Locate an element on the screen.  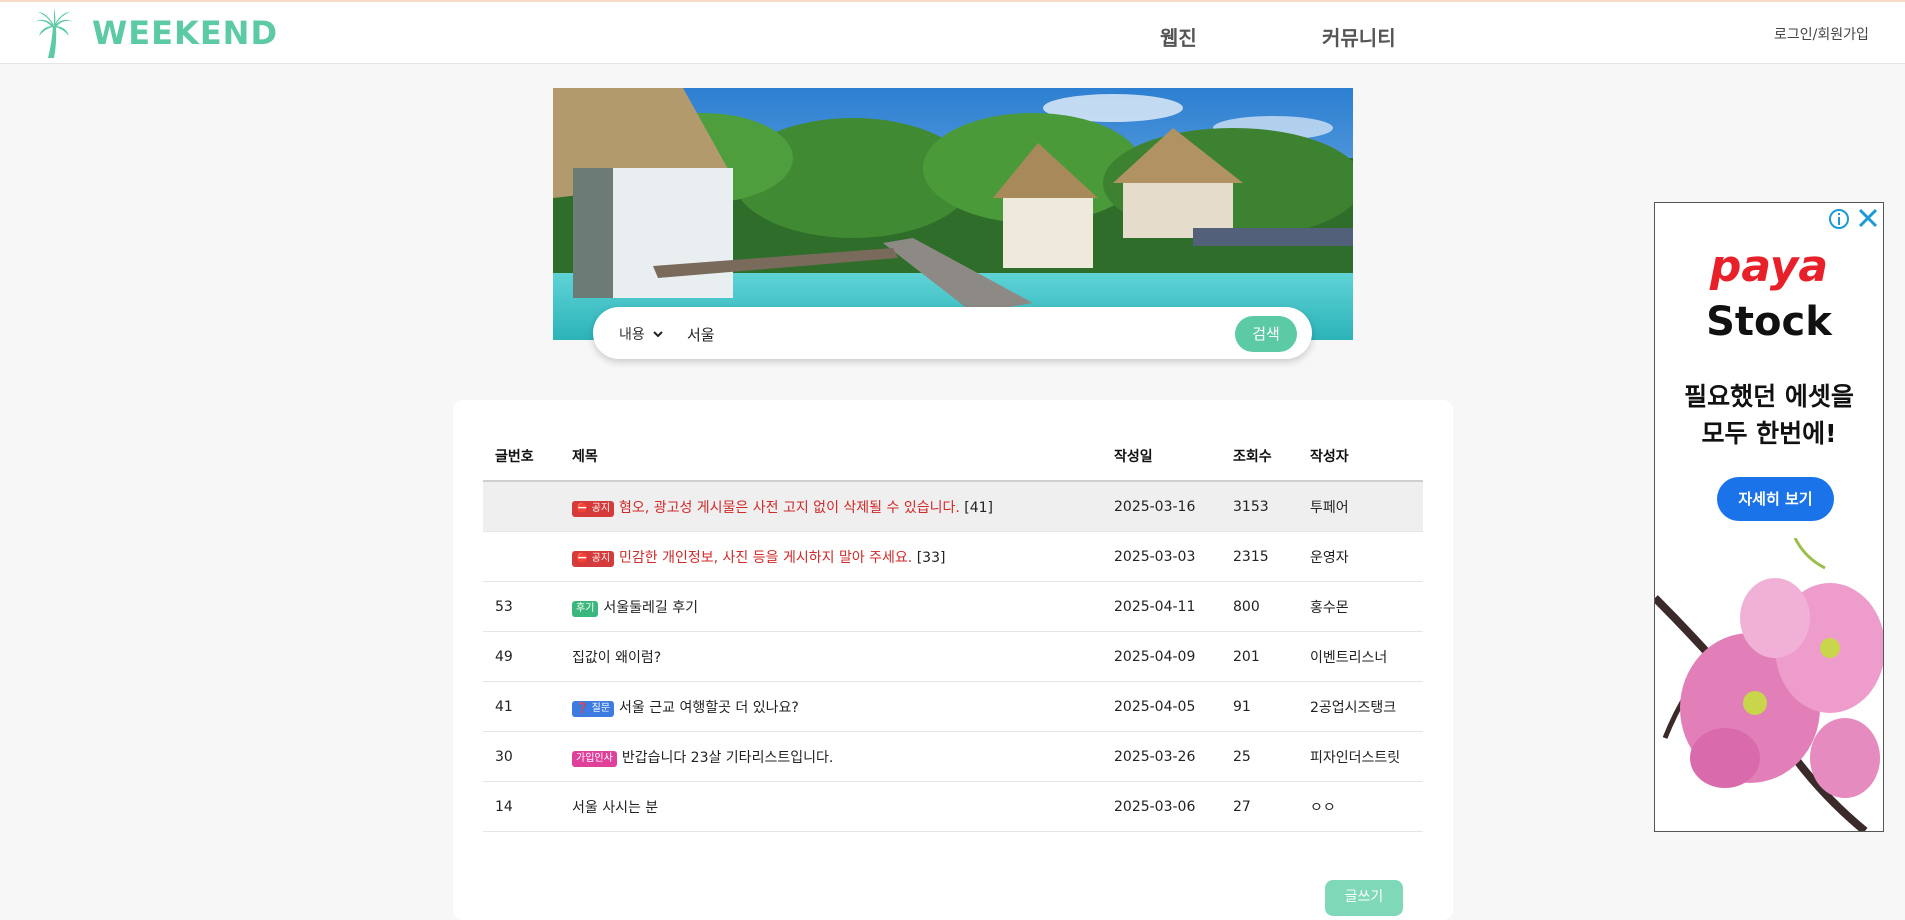
post-author: 2공업시즈탱크 is located at coordinates (1366, 706).